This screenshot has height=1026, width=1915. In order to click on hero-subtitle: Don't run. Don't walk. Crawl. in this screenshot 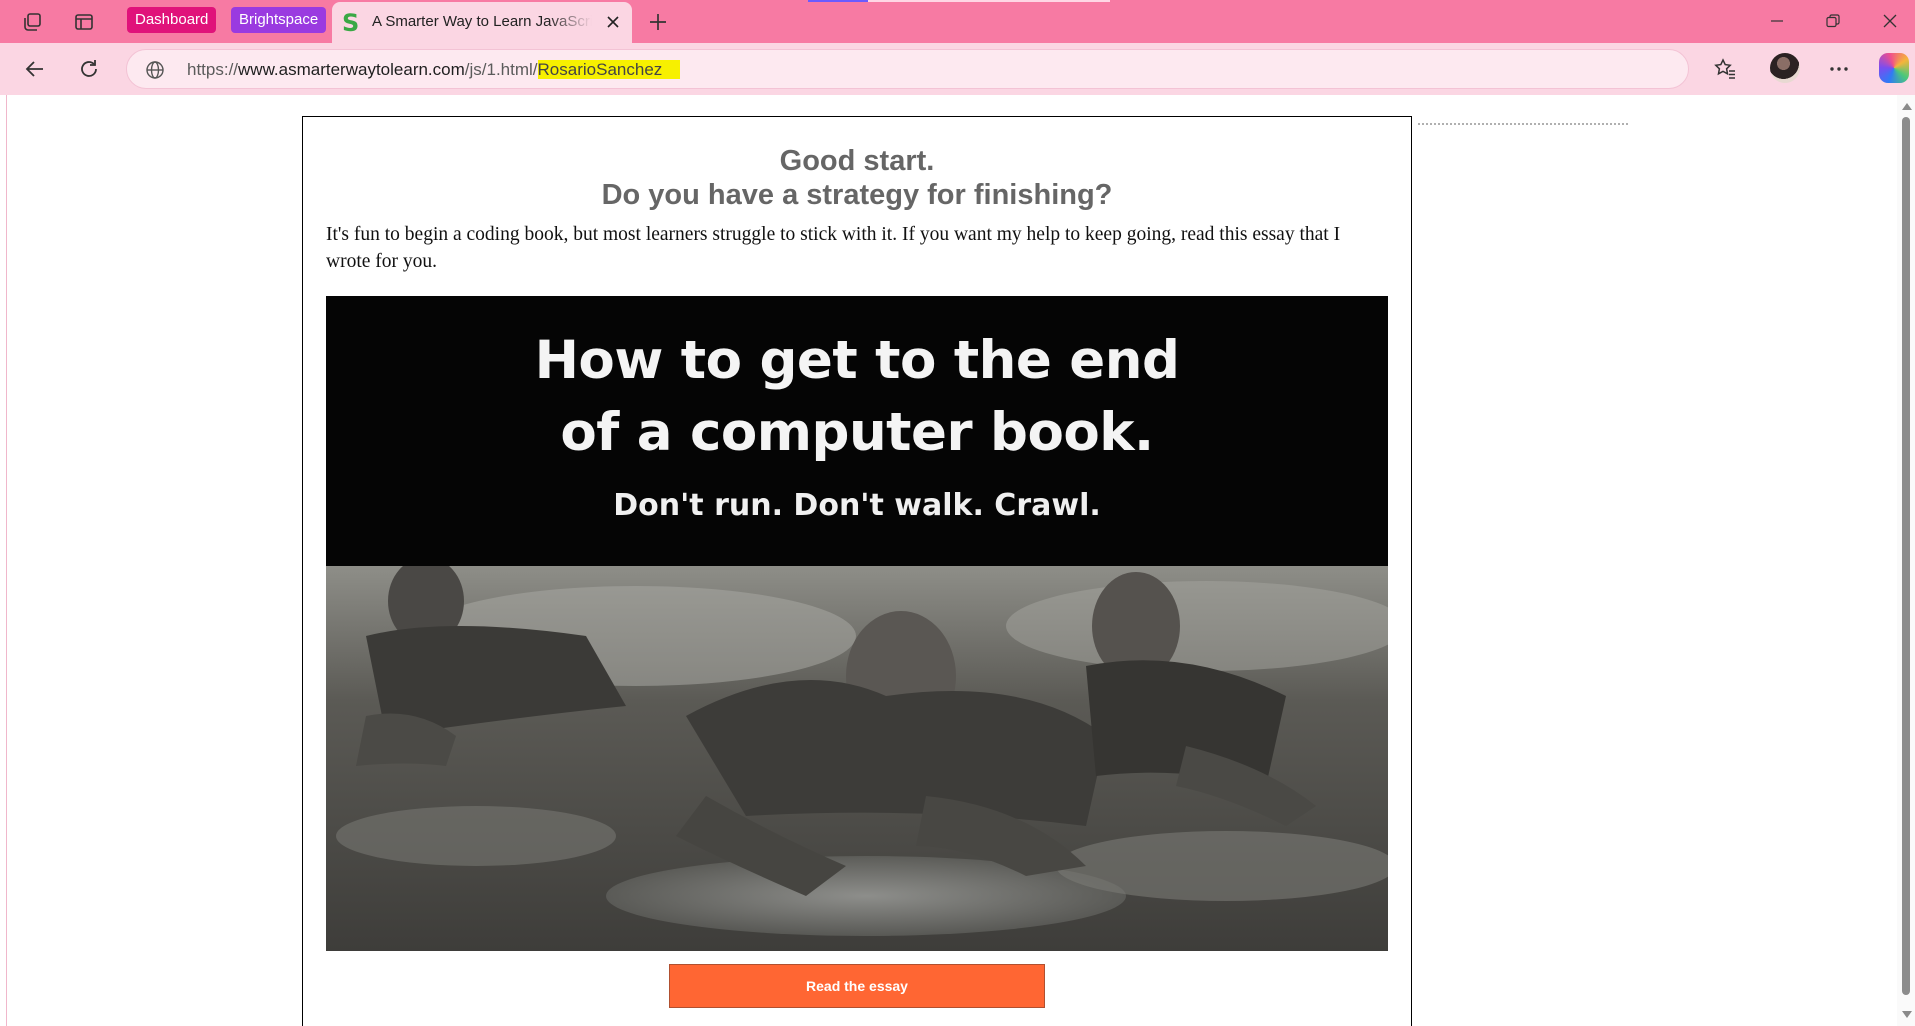, I will do `click(857, 505)`.